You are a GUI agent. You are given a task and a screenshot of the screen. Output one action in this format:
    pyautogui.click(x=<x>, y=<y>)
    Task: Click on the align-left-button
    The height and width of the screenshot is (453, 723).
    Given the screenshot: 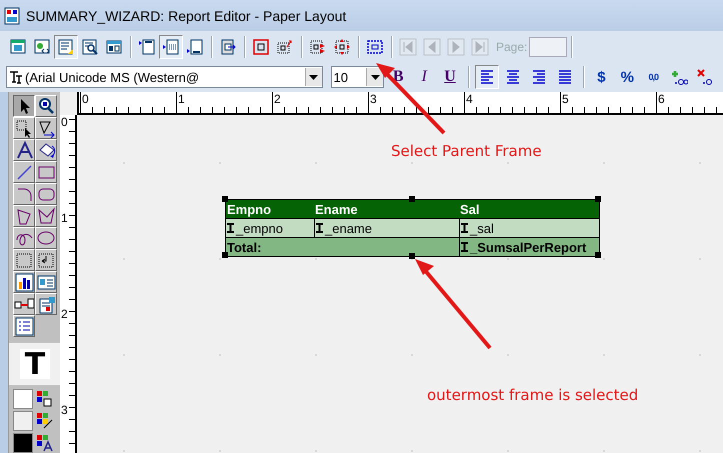 What is the action you would take?
    pyautogui.click(x=486, y=77)
    